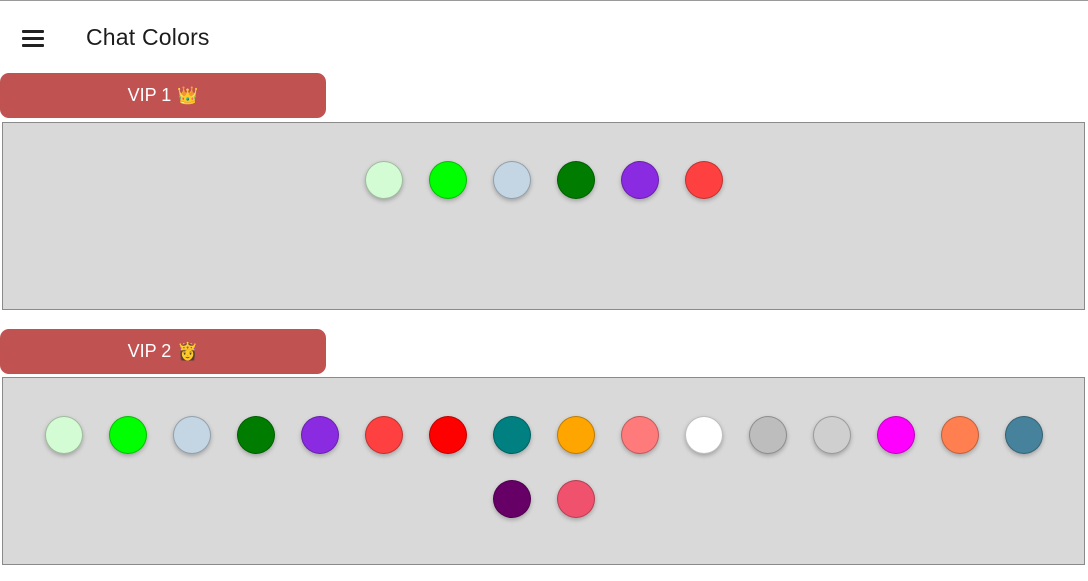 The height and width of the screenshot is (581, 1088). What do you see at coordinates (33, 38) in the screenshot?
I see `hamburger-menu-icon` at bounding box center [33, 38].